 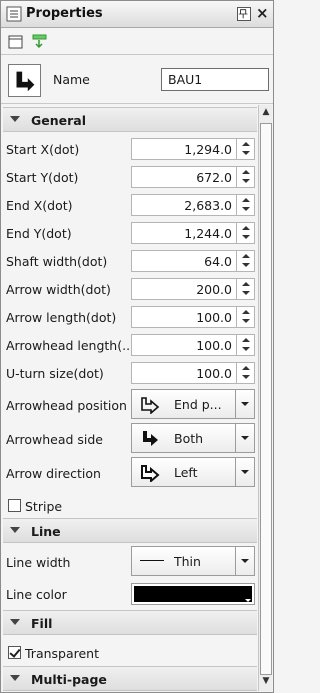 What do you see at coordinates (150, 473) in the screenshot?
I see `left-direction-icon` at bounding box center [150, 473].